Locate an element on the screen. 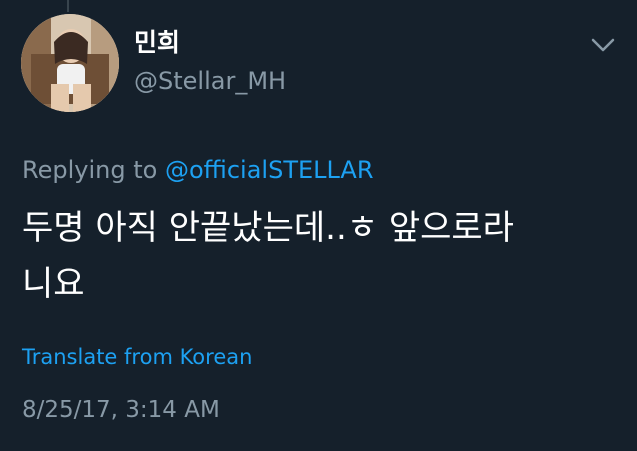 The image size is (637, 451). replying-to-mention-link: @officialSTELLAR is located at coordinates (269, 170).